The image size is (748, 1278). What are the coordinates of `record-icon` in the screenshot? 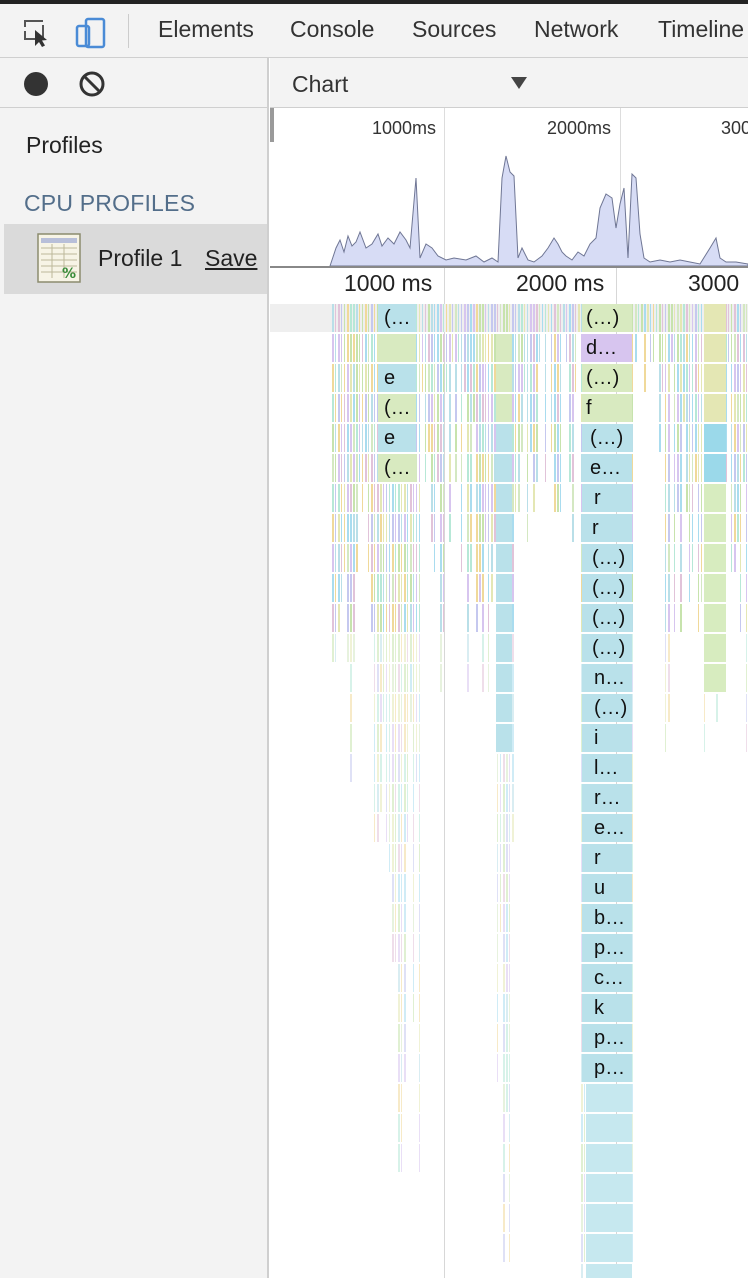 It's located at (36, 84).